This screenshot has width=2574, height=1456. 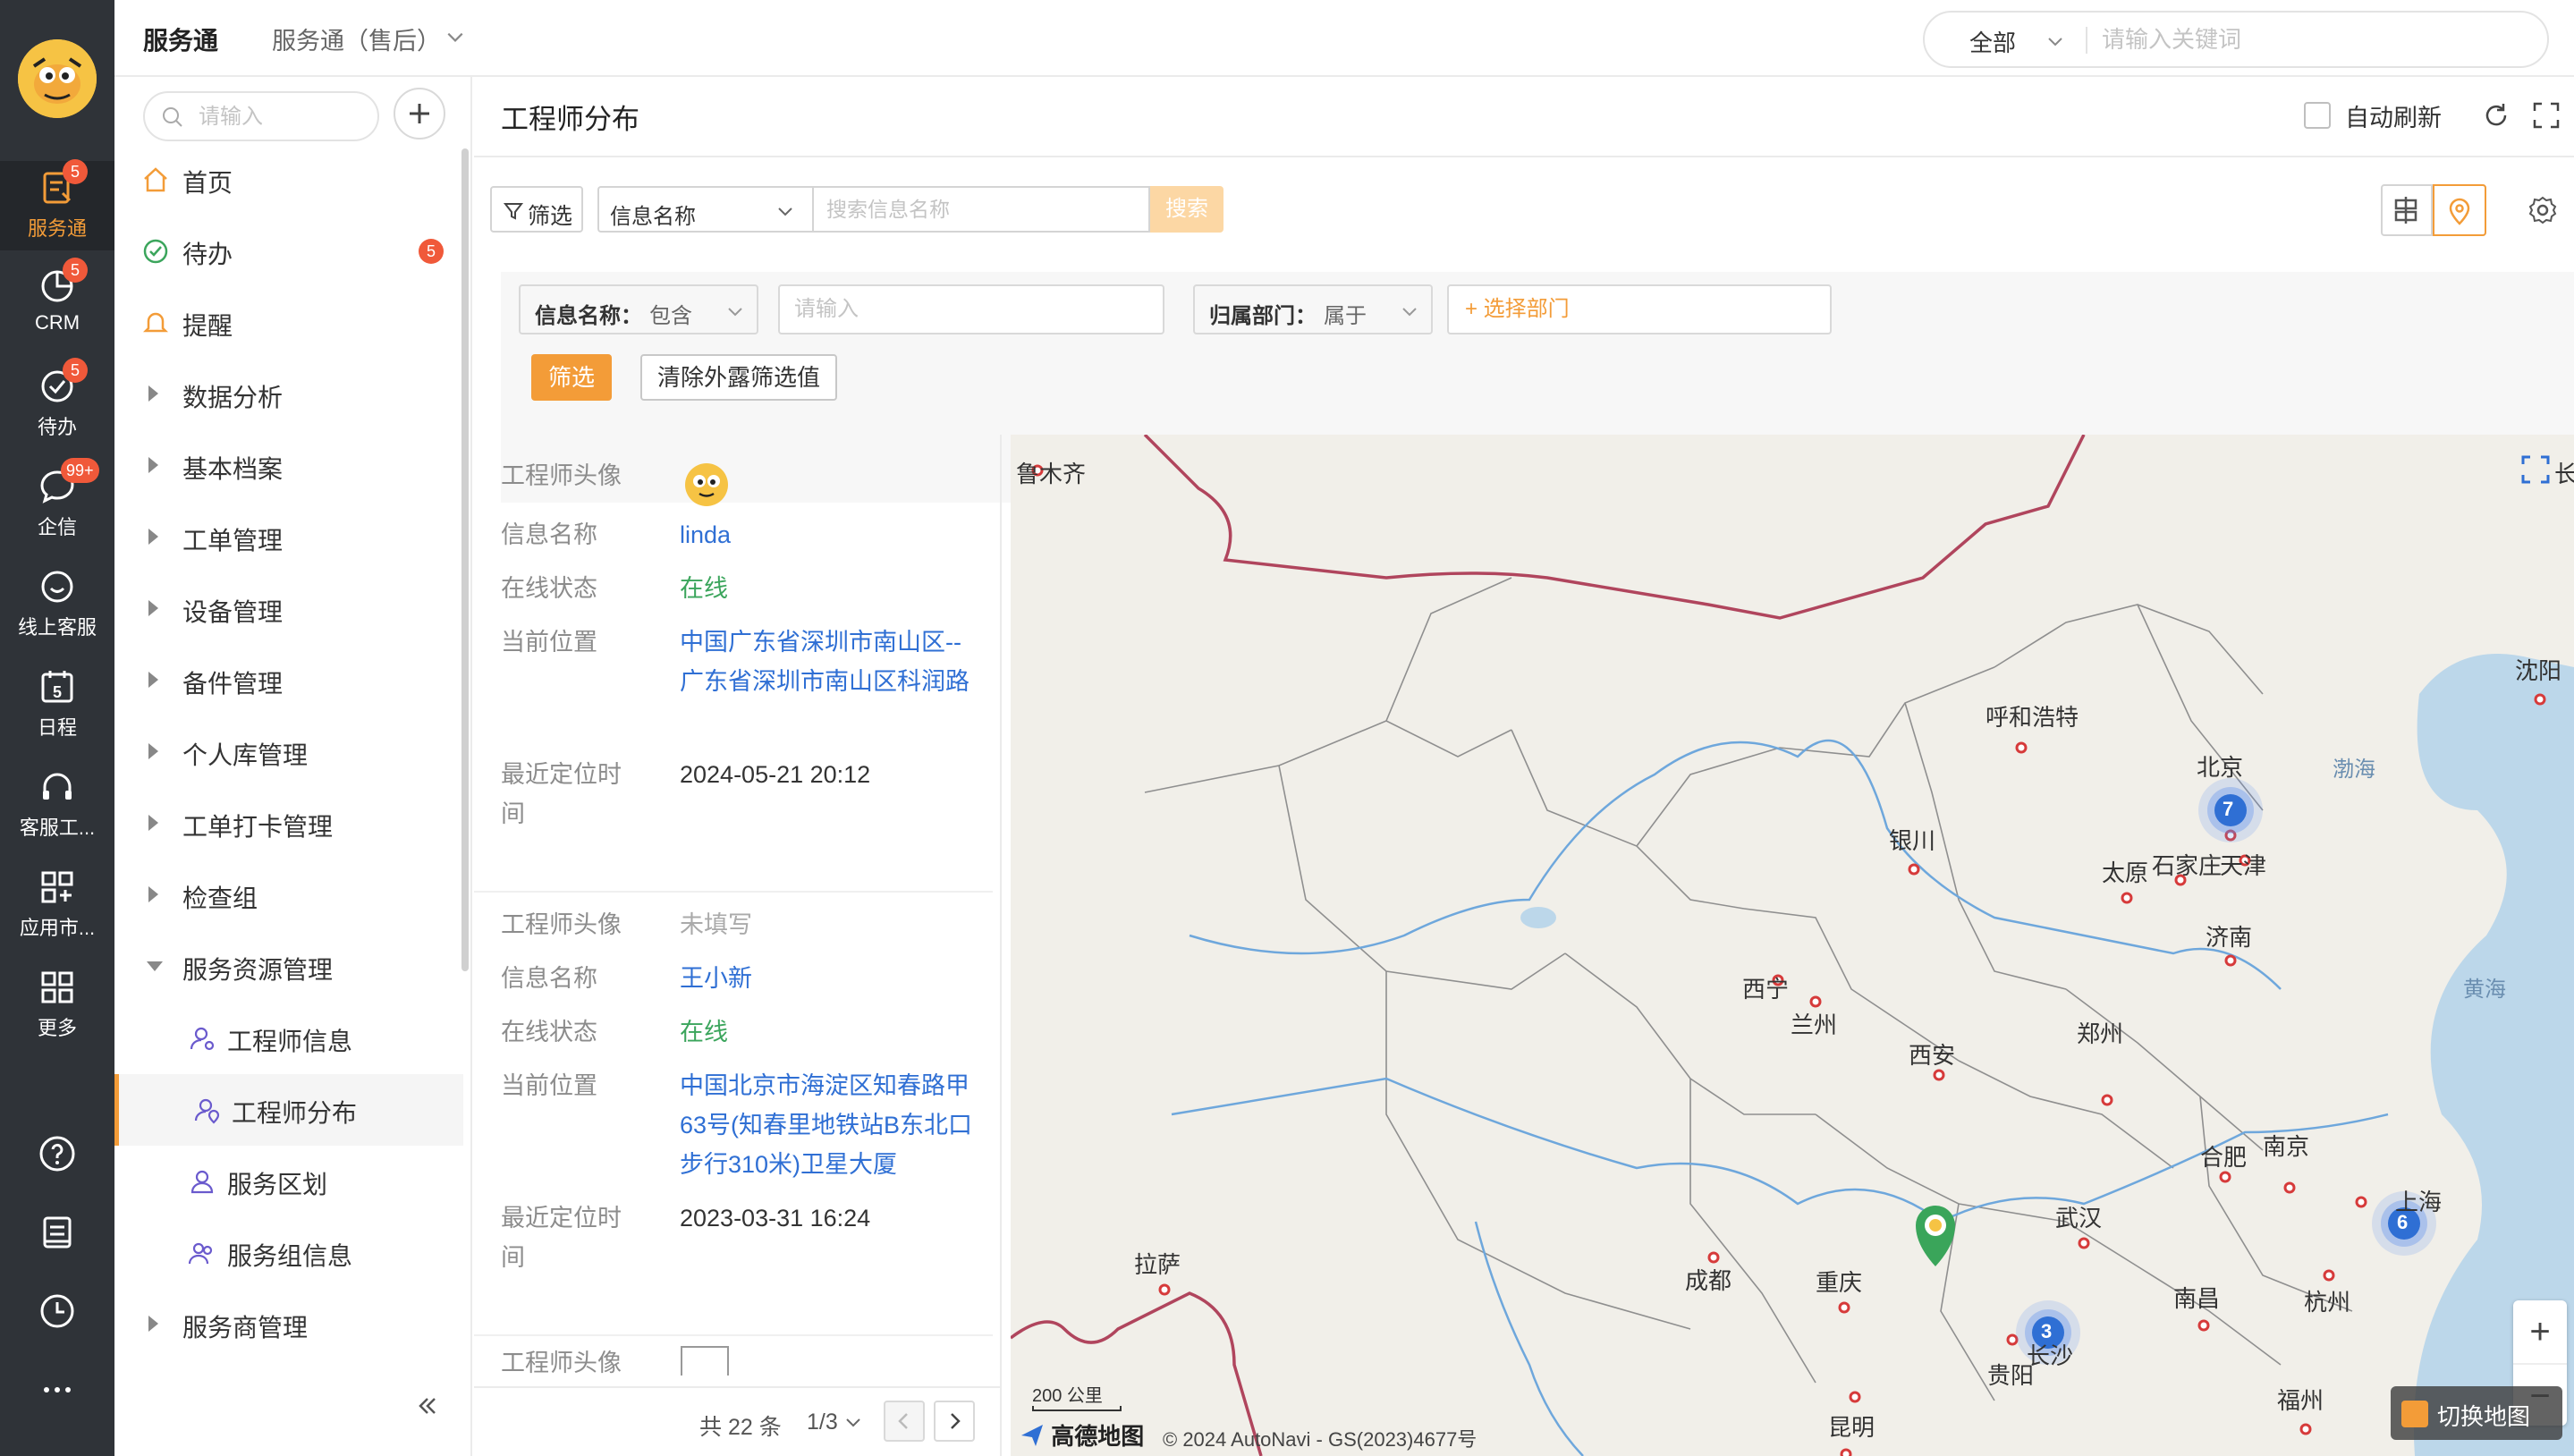 What do you see at coordinates (207, 183) in the screenshot?
I see `nav-label: 首页` at bounding box center [207, 183].